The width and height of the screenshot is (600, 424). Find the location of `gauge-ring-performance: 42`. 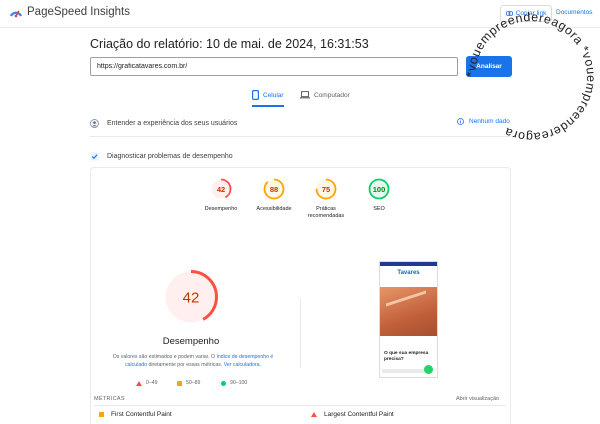

gauge-ring-performance: 42 is located at coordinates (221, 189).